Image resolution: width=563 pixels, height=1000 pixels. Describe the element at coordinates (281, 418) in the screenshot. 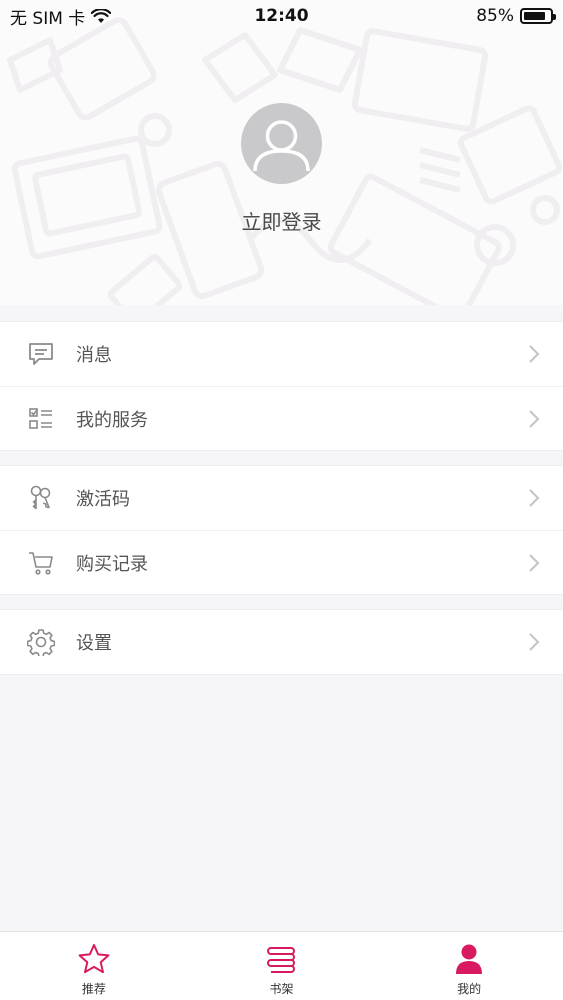

I see `menu-item-my-services: 我的服务` at that location.